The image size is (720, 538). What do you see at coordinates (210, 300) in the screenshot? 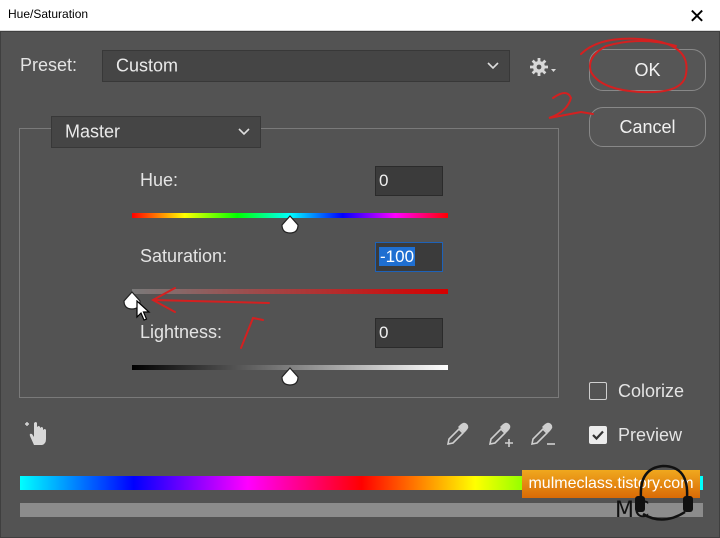
I see `arrow-annotation` at bounding box center [210, 300].